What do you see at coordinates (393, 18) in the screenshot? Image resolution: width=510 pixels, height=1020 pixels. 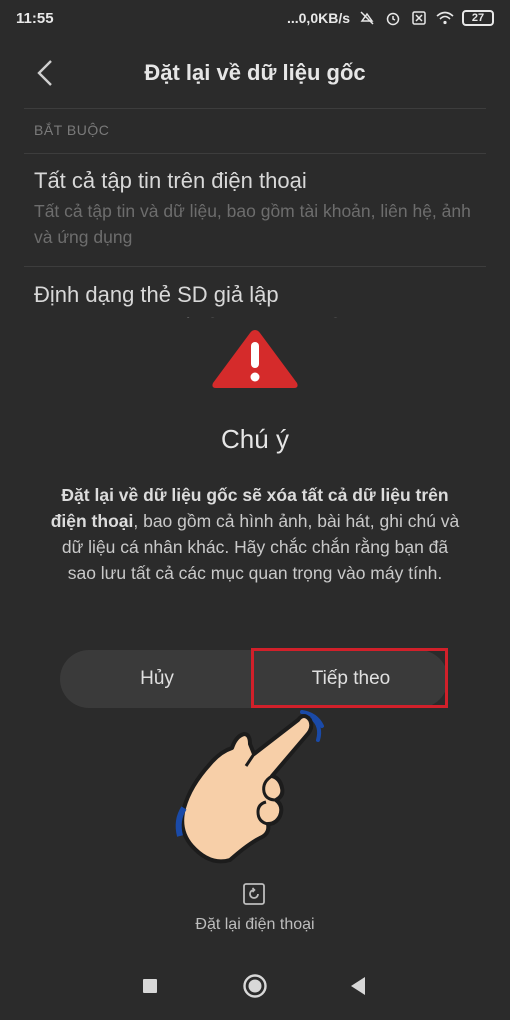 I see `alarm-icon` at bounding box center [393, 18].